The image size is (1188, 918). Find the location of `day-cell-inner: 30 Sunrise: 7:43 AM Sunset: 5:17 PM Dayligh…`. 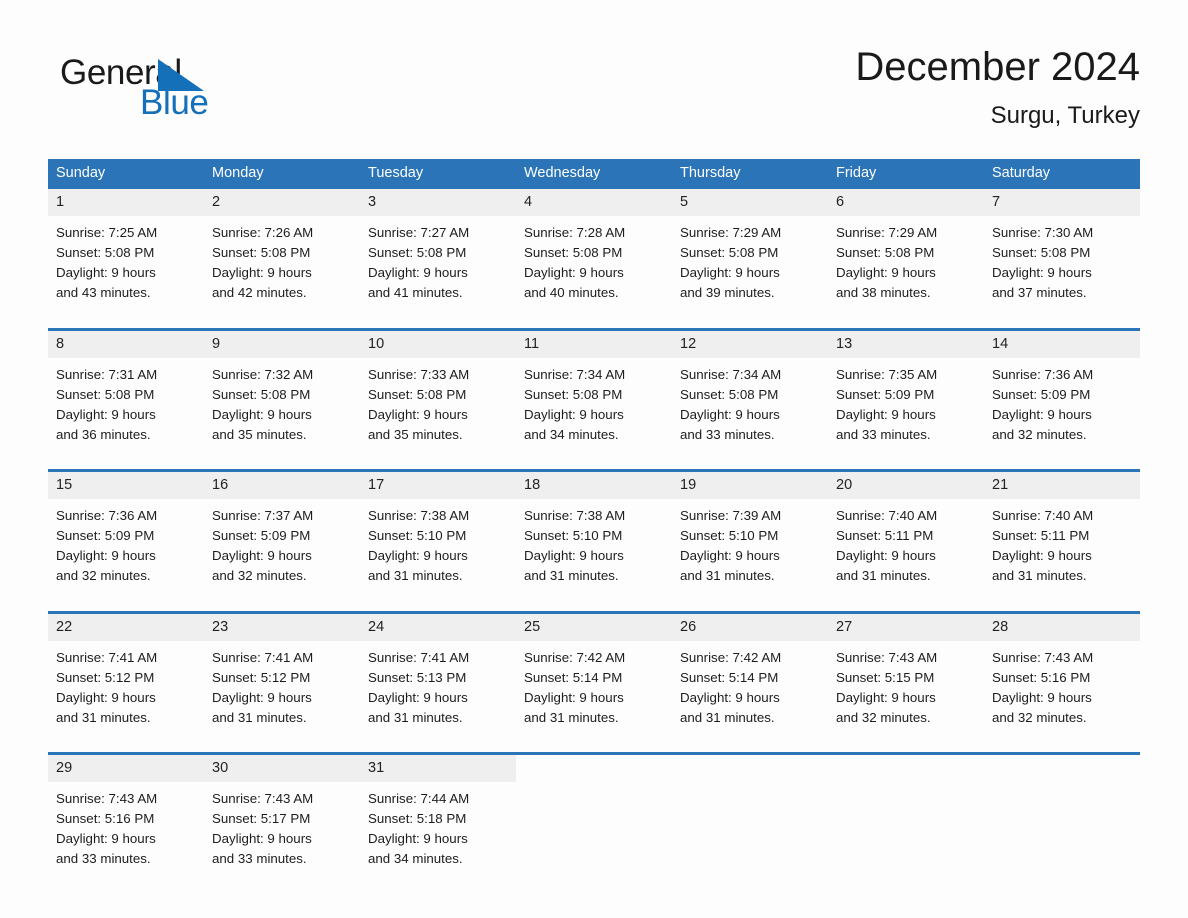

day-cell-inner: 30 Sunrise: 7:43 AM Sunset: 5:17 PM Dayligh… is located at coordinates (282, 821).